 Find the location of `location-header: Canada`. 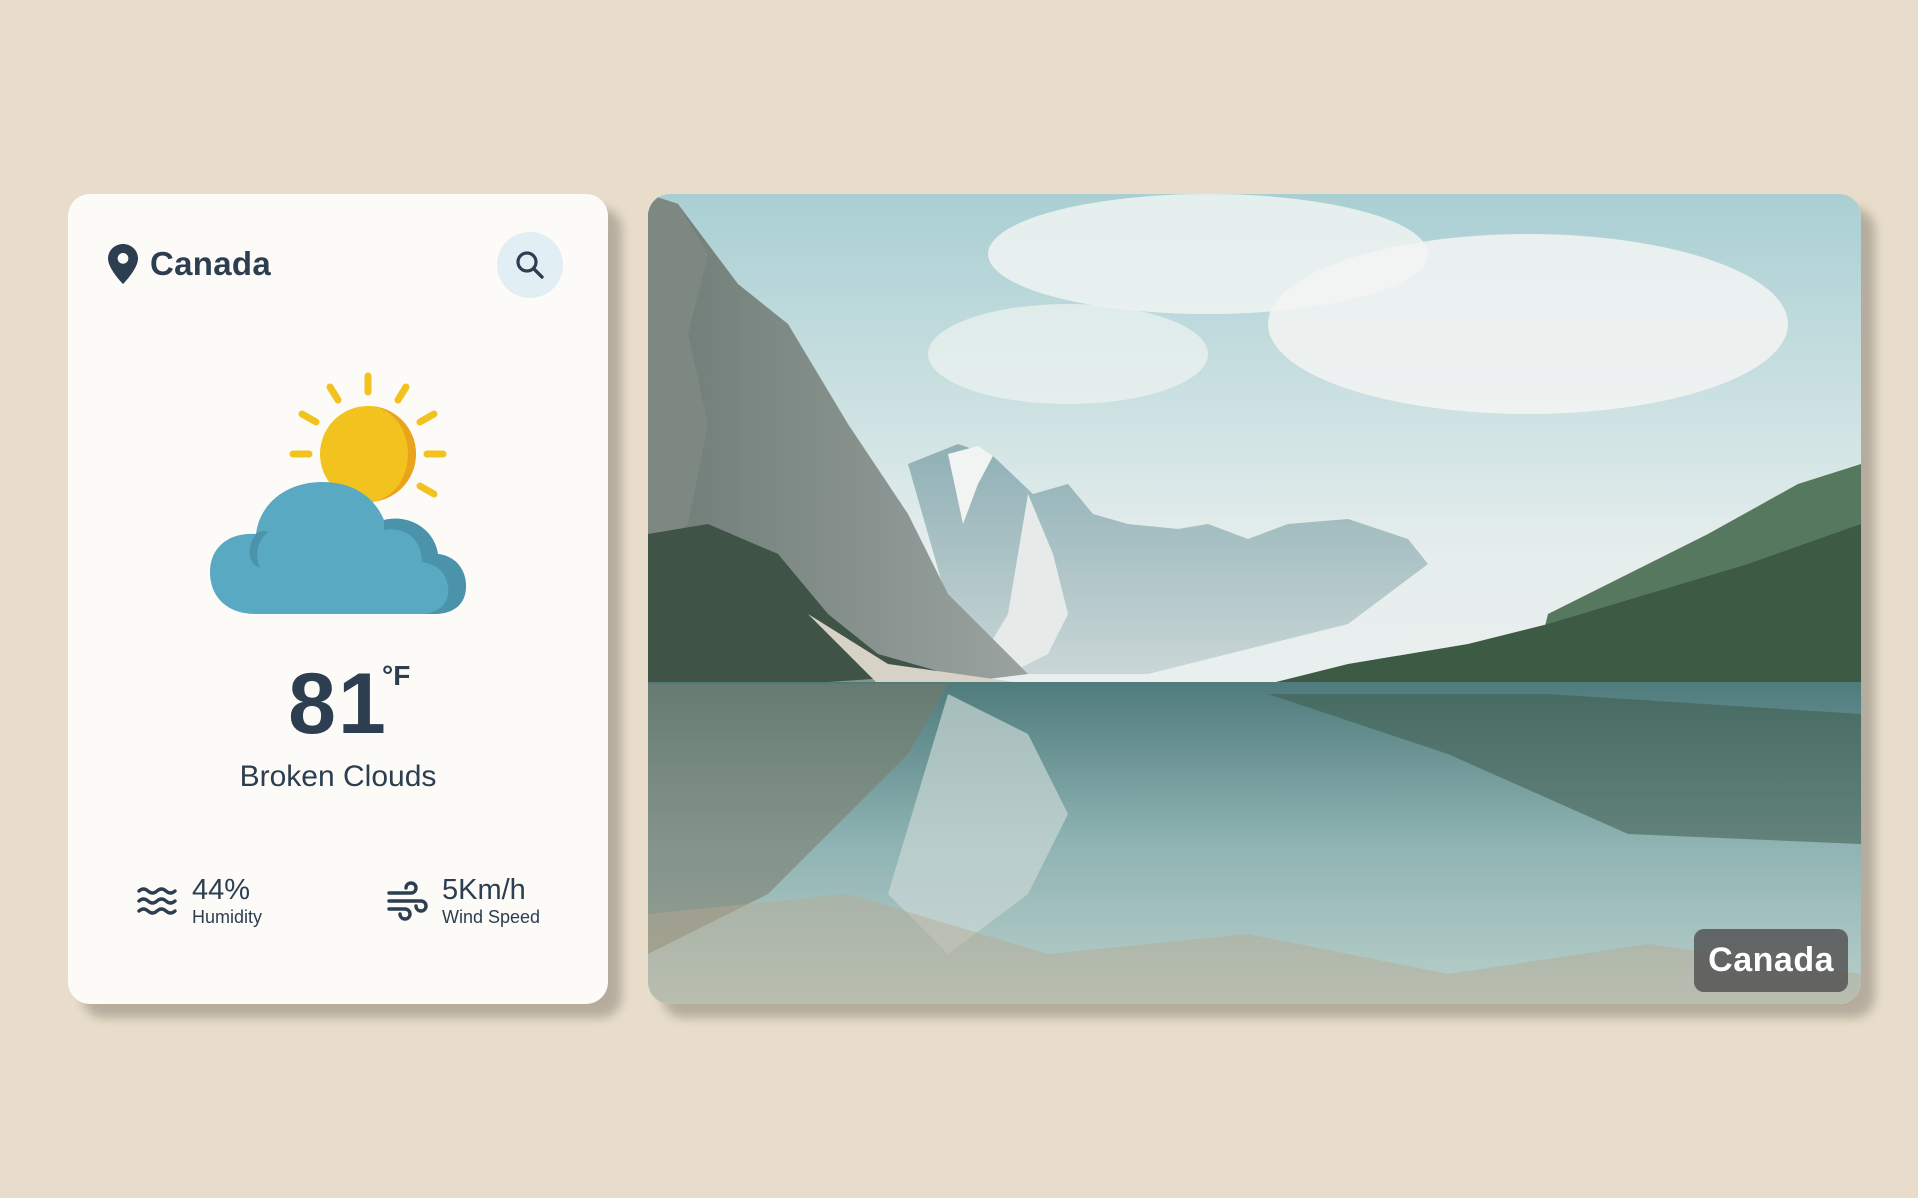

location-header: Canada is located at coordinates (189, 264).